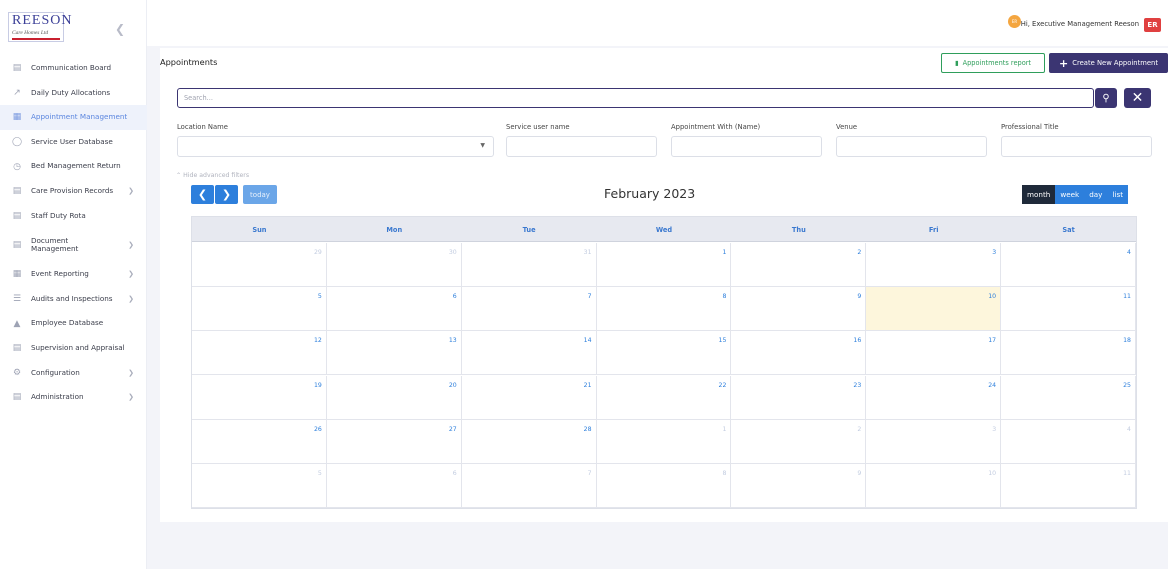 The height and width of the screenshot is (569, 1168). Describe the element at coordinates (73, 117) in the screenshot. I see `sidebar-item-appointment-management: ▦ Appointment Management` at that location.